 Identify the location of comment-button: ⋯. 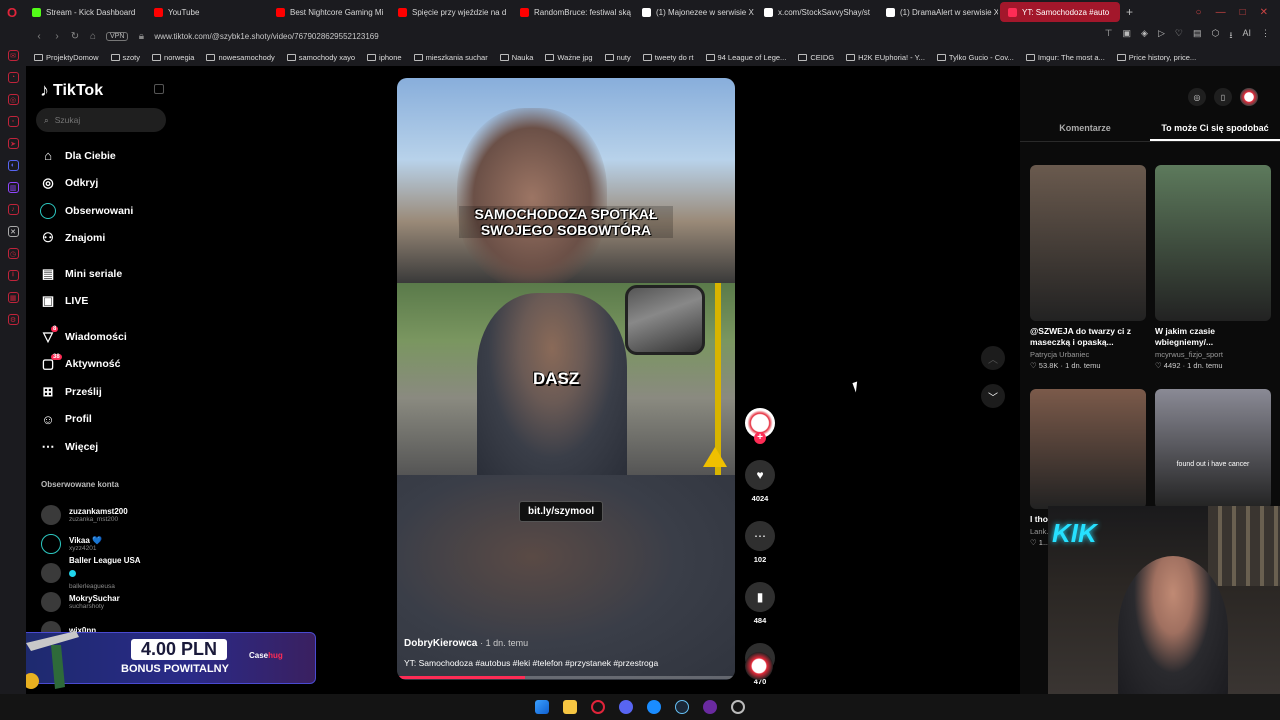
(760, 536).